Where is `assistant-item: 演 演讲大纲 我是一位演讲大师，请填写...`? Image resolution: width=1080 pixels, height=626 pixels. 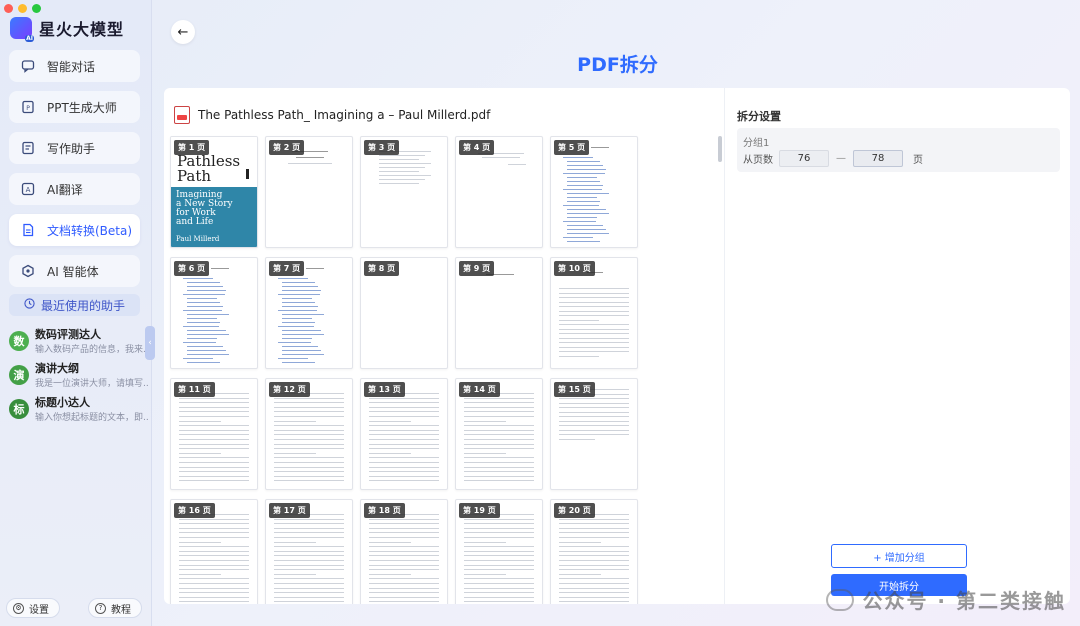
assistant-item: 演 演讲大纲 我是一位演讲大师，请填写... is located at coordinates (79, 376).